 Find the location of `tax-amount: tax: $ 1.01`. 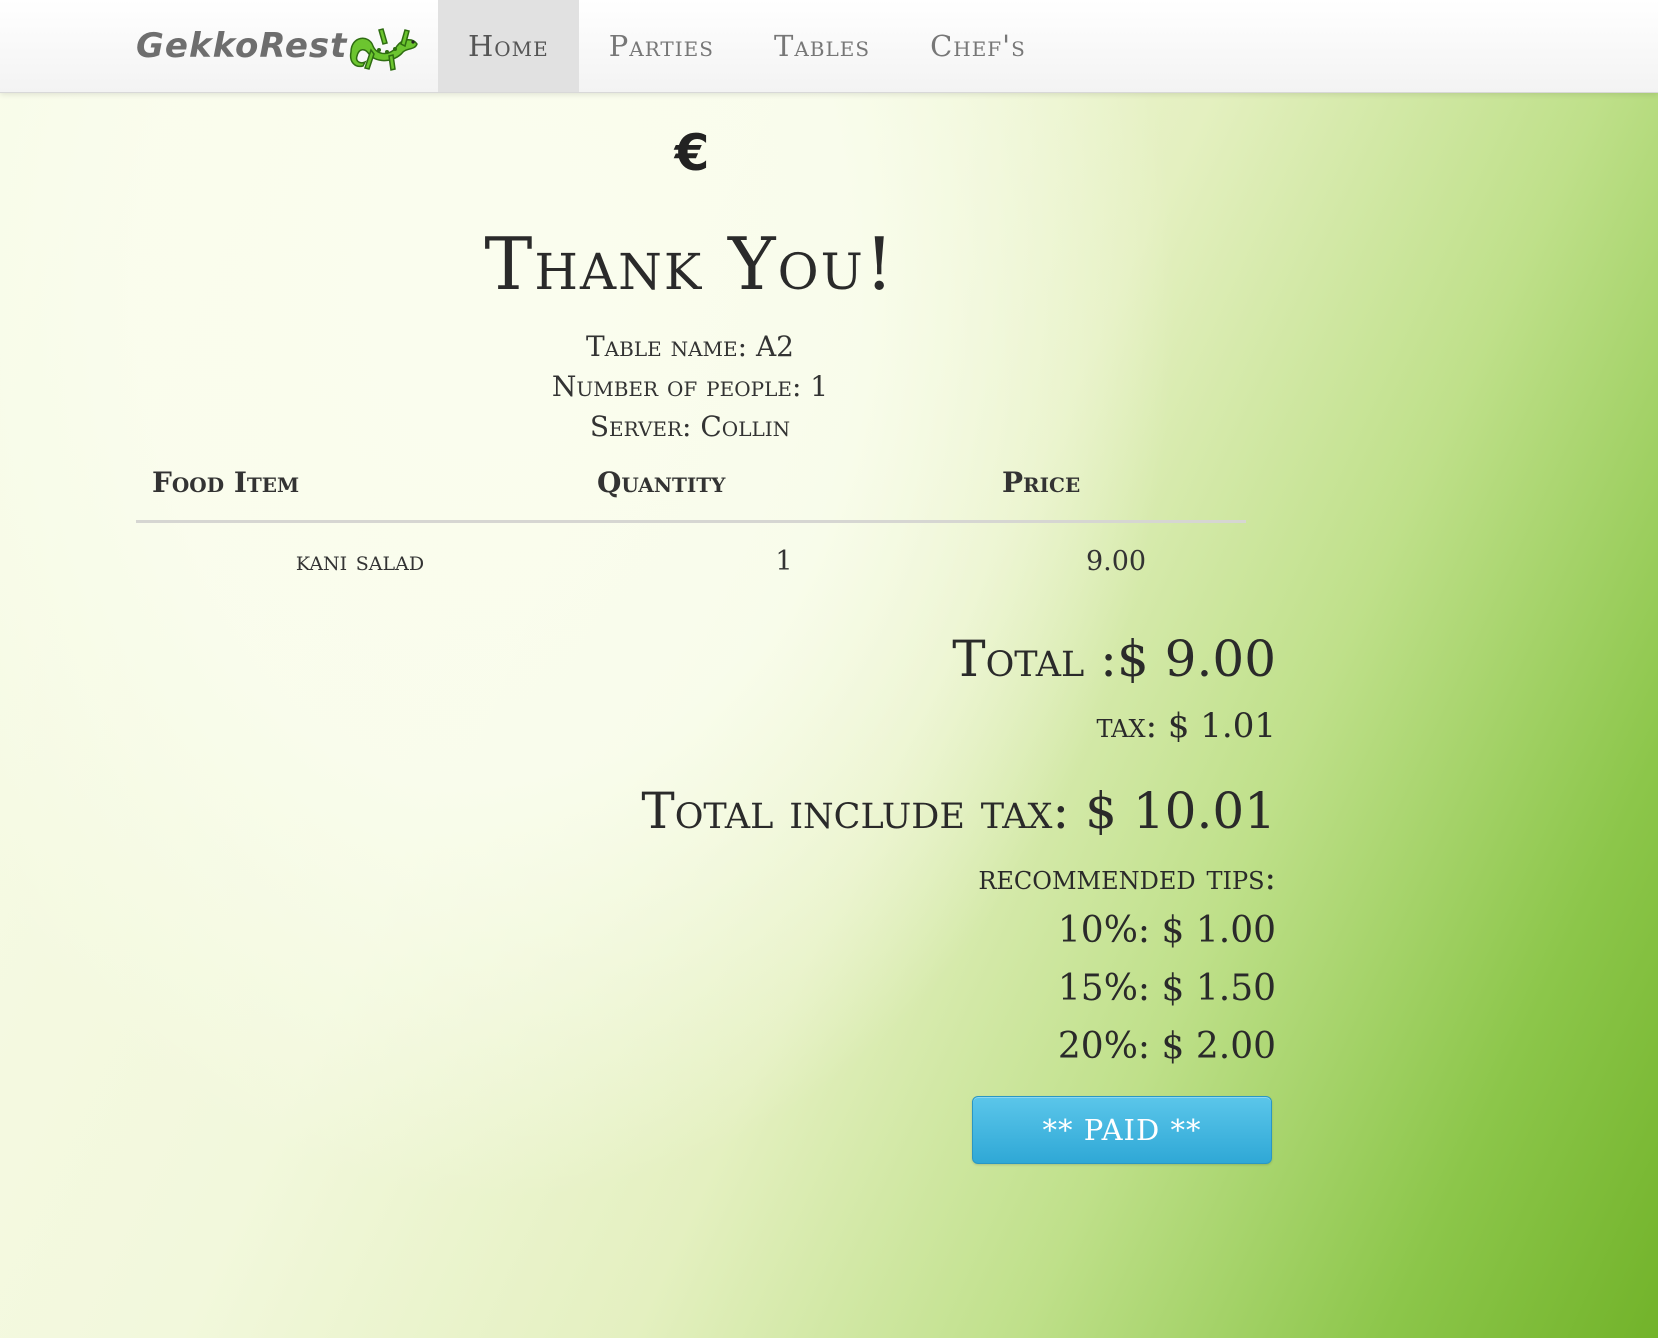

tax-amount: tax: $ 1.01 is located at coordinates (1186, 726).